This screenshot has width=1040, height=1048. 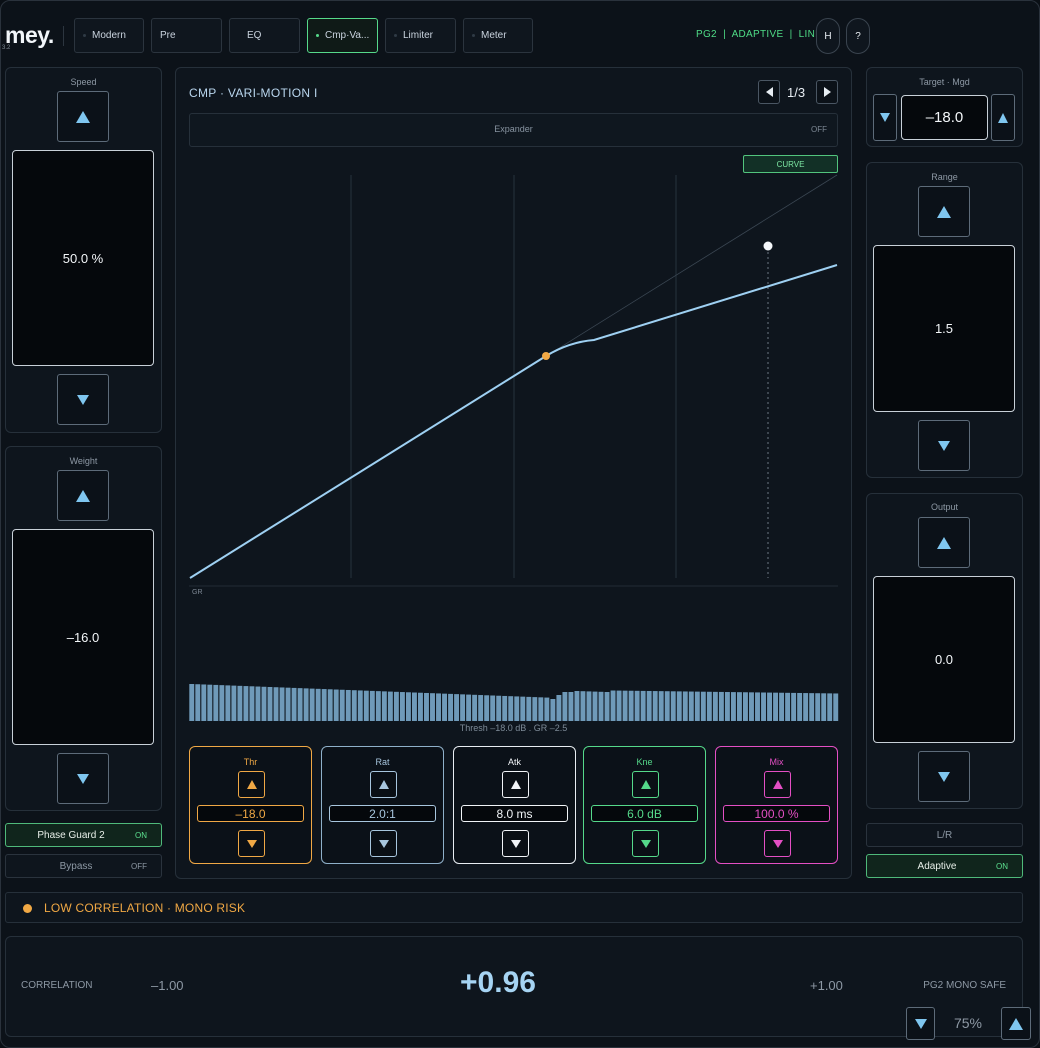 I want to click on correlation-warning: LOW CORRELATION · MONO RISK, so click(x=514, y=907).